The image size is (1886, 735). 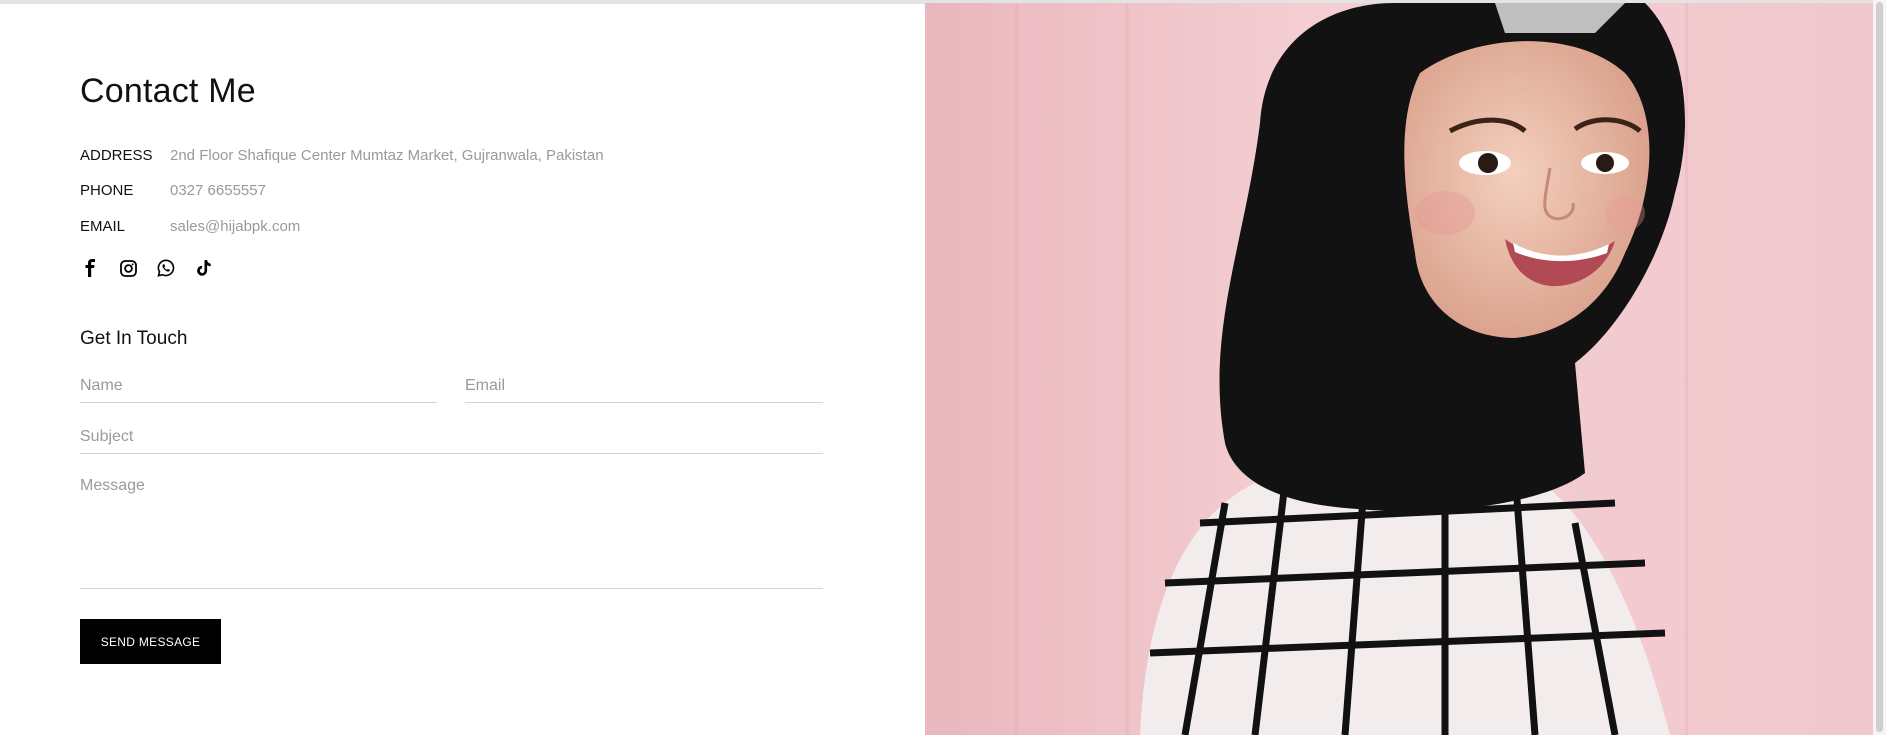 What do you see at coordinates (150, 641) in the screenshot?
I see `send-message-button: SEND MESSAGE` at bounding box center [150, 641].